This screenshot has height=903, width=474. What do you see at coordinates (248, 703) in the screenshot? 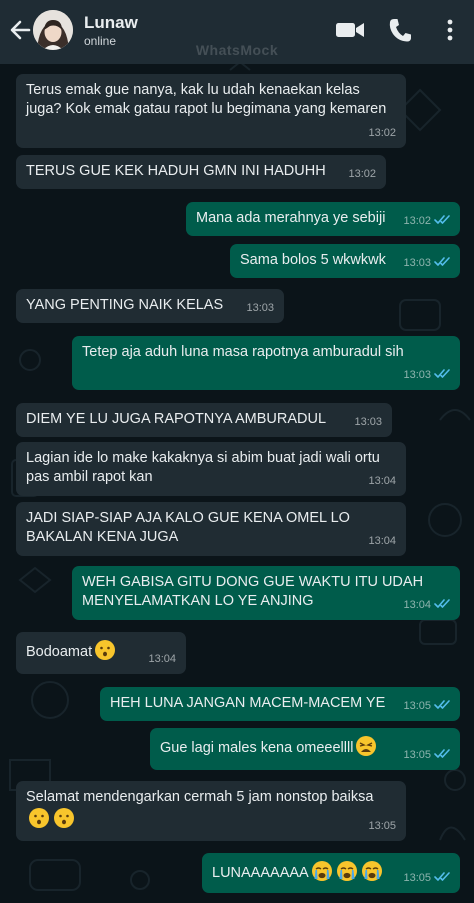
I see `message-text: HEH LUNA JANGAN MACEM-MACEM YE` at bounding box center [248, 703].